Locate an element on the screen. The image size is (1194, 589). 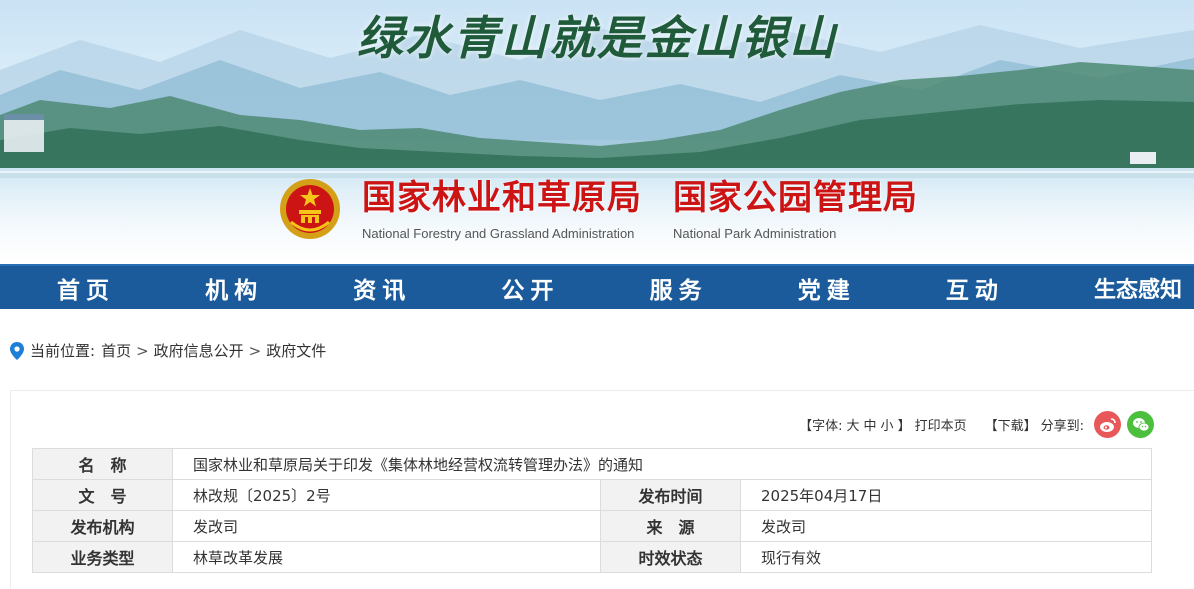
breadcrumb-link-home: 首页 is located at coordinates (116, 350).